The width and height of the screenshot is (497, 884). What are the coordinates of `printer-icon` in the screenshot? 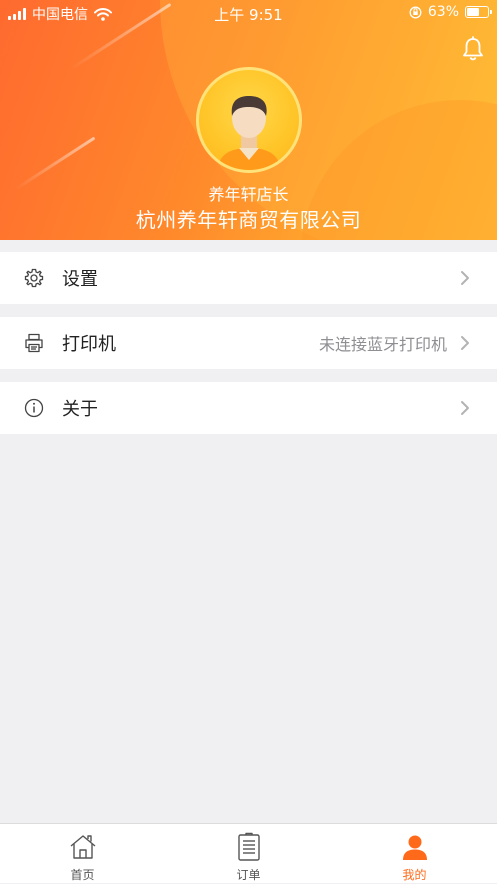 It's located at (34, 343).